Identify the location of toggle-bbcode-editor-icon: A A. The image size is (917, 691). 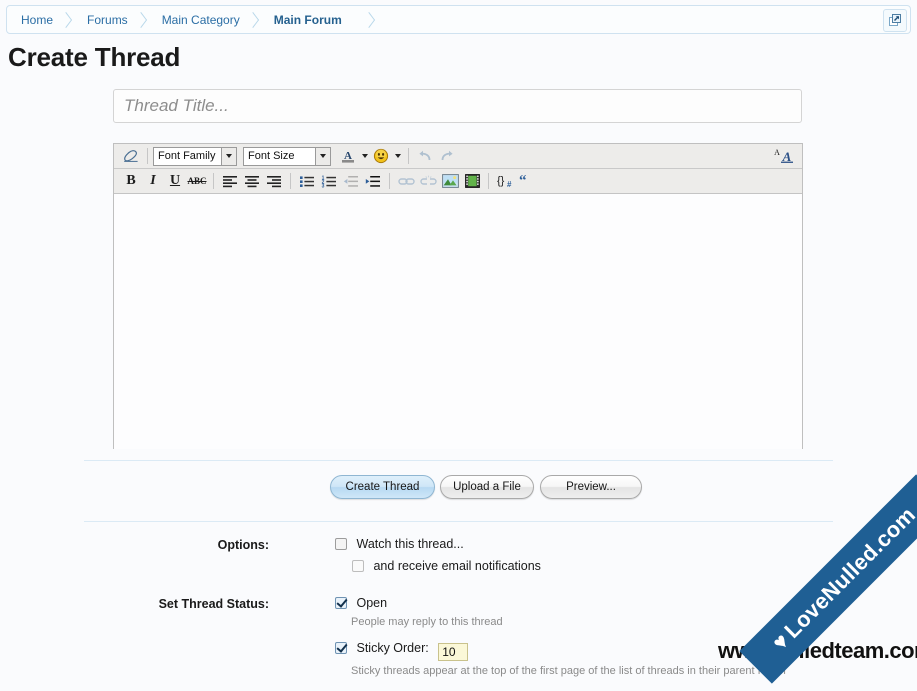
(783, 156).